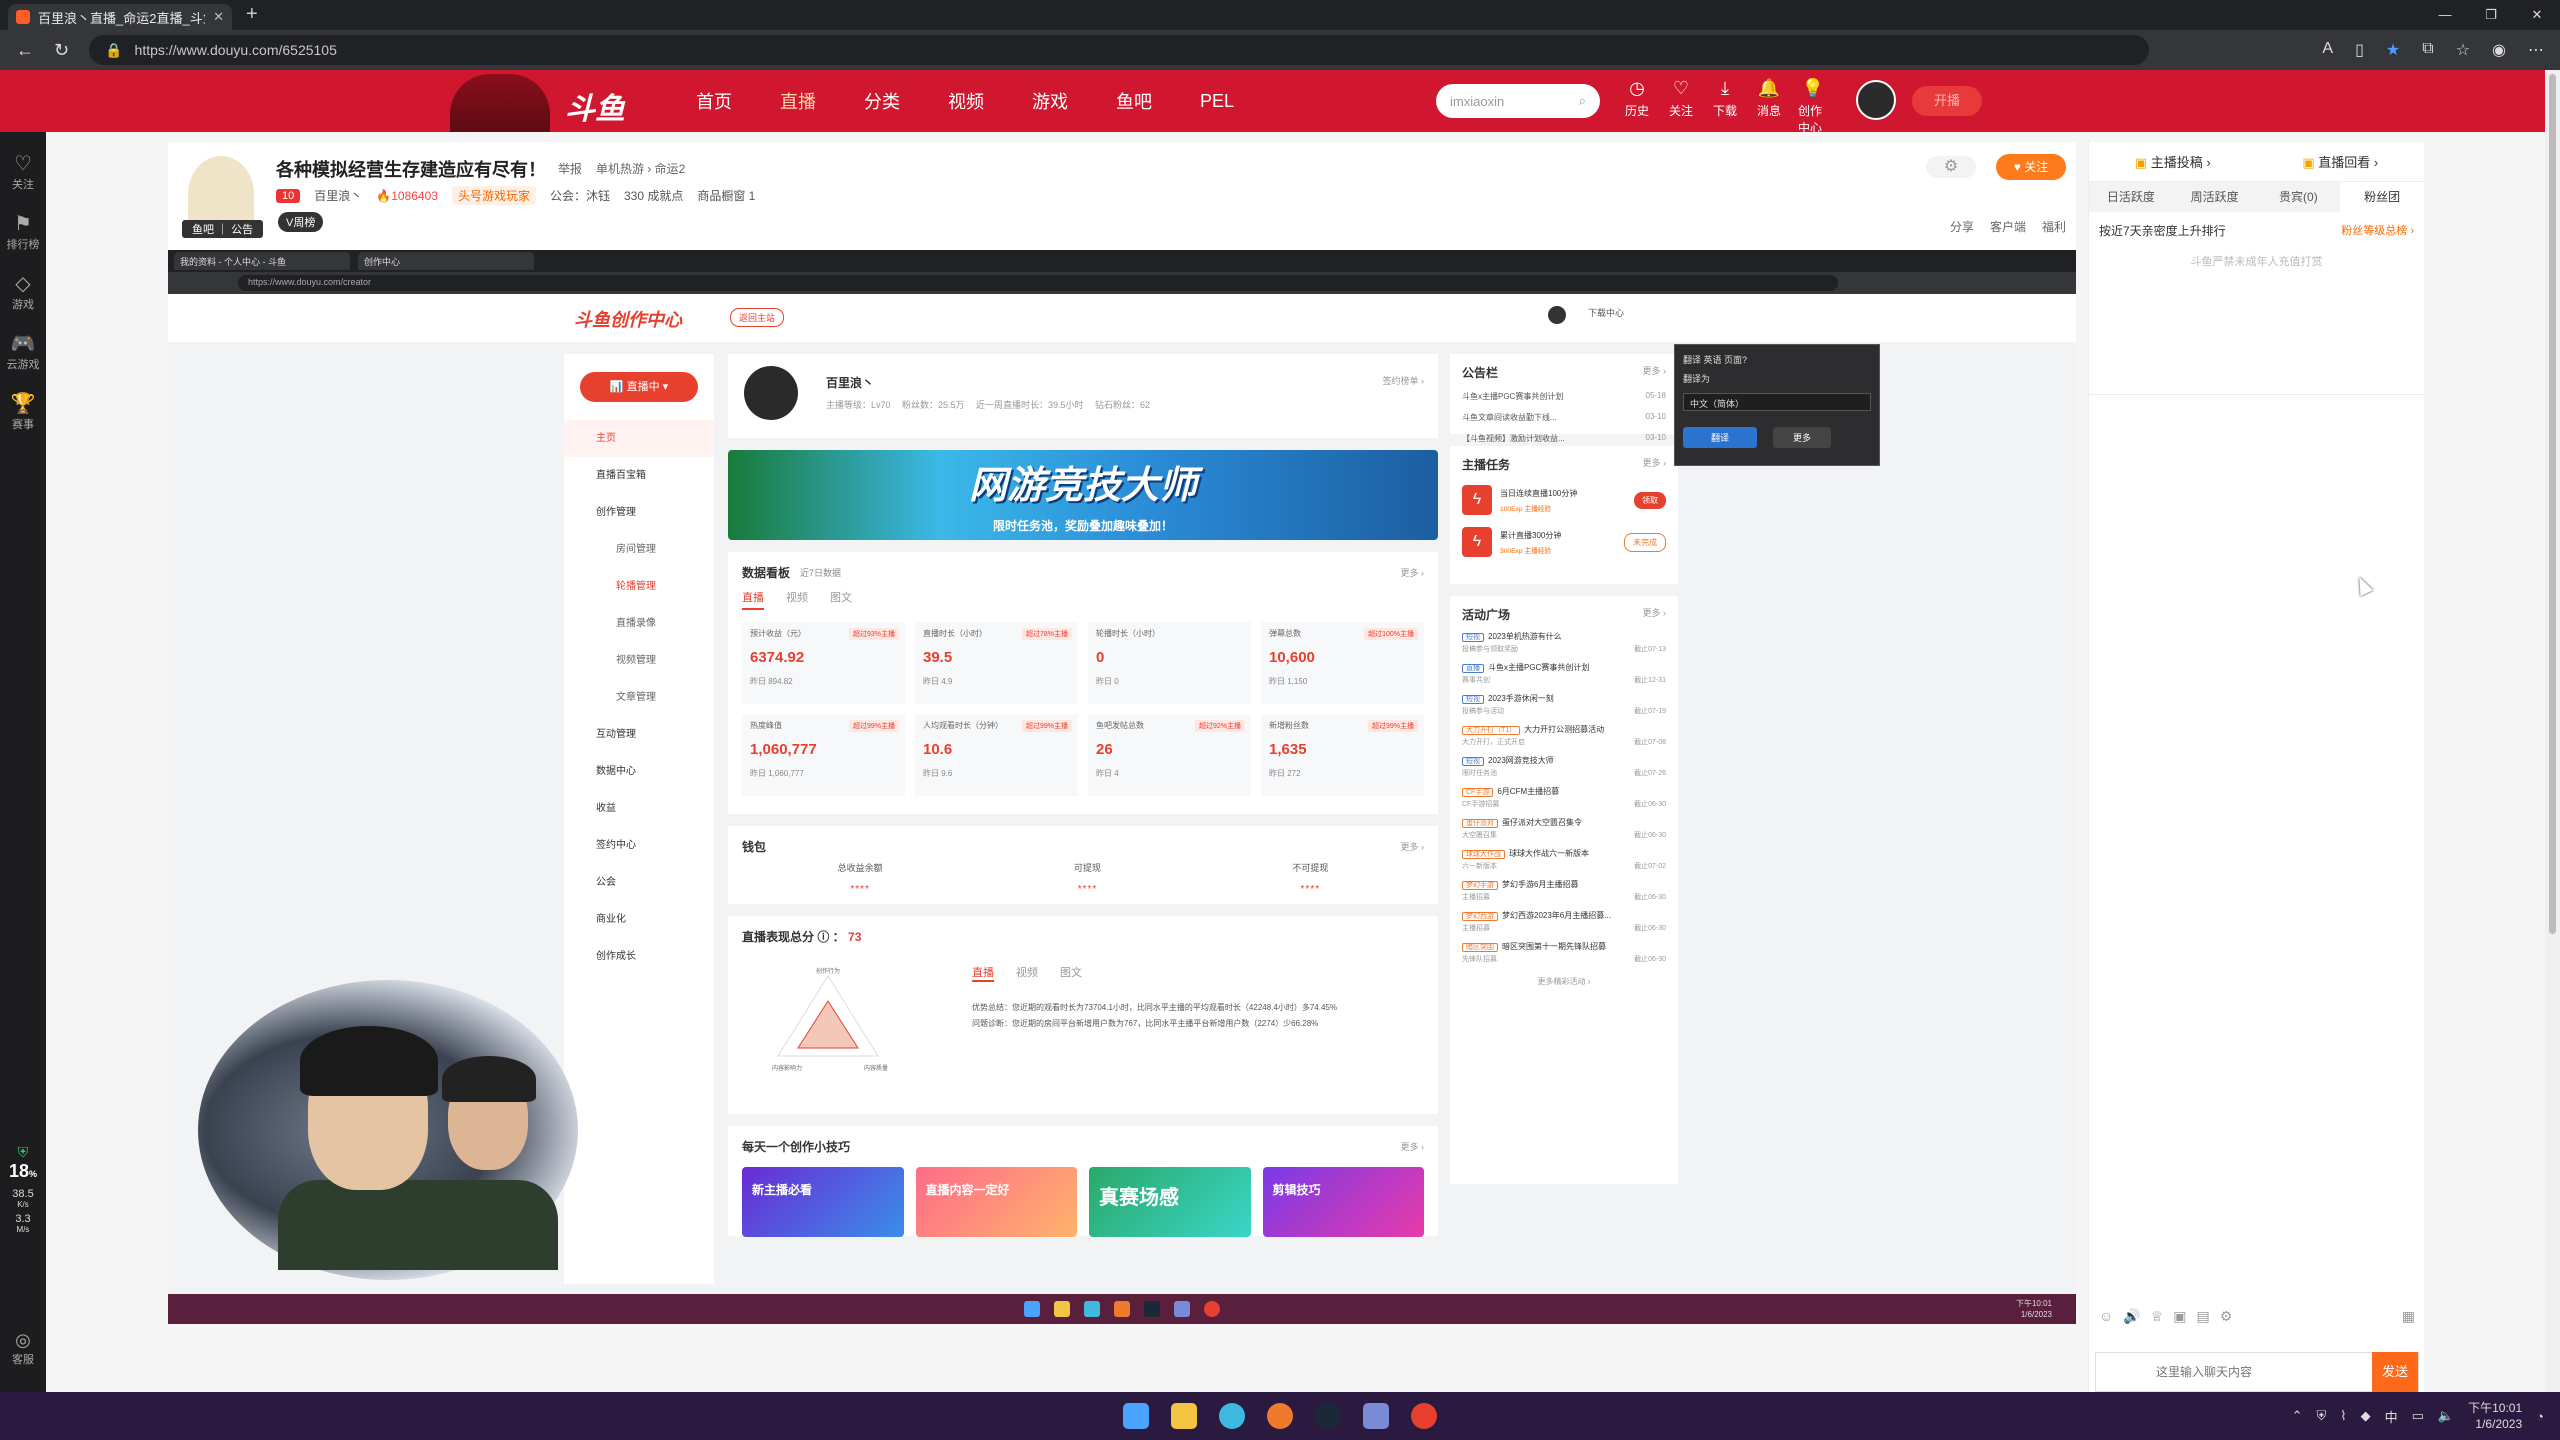 This screenshot has width=2560, height=1440. Describe the element at coordinates (1725, 107) in the screenshot. I see `header-download-button: ⤓ 下载` at that location.